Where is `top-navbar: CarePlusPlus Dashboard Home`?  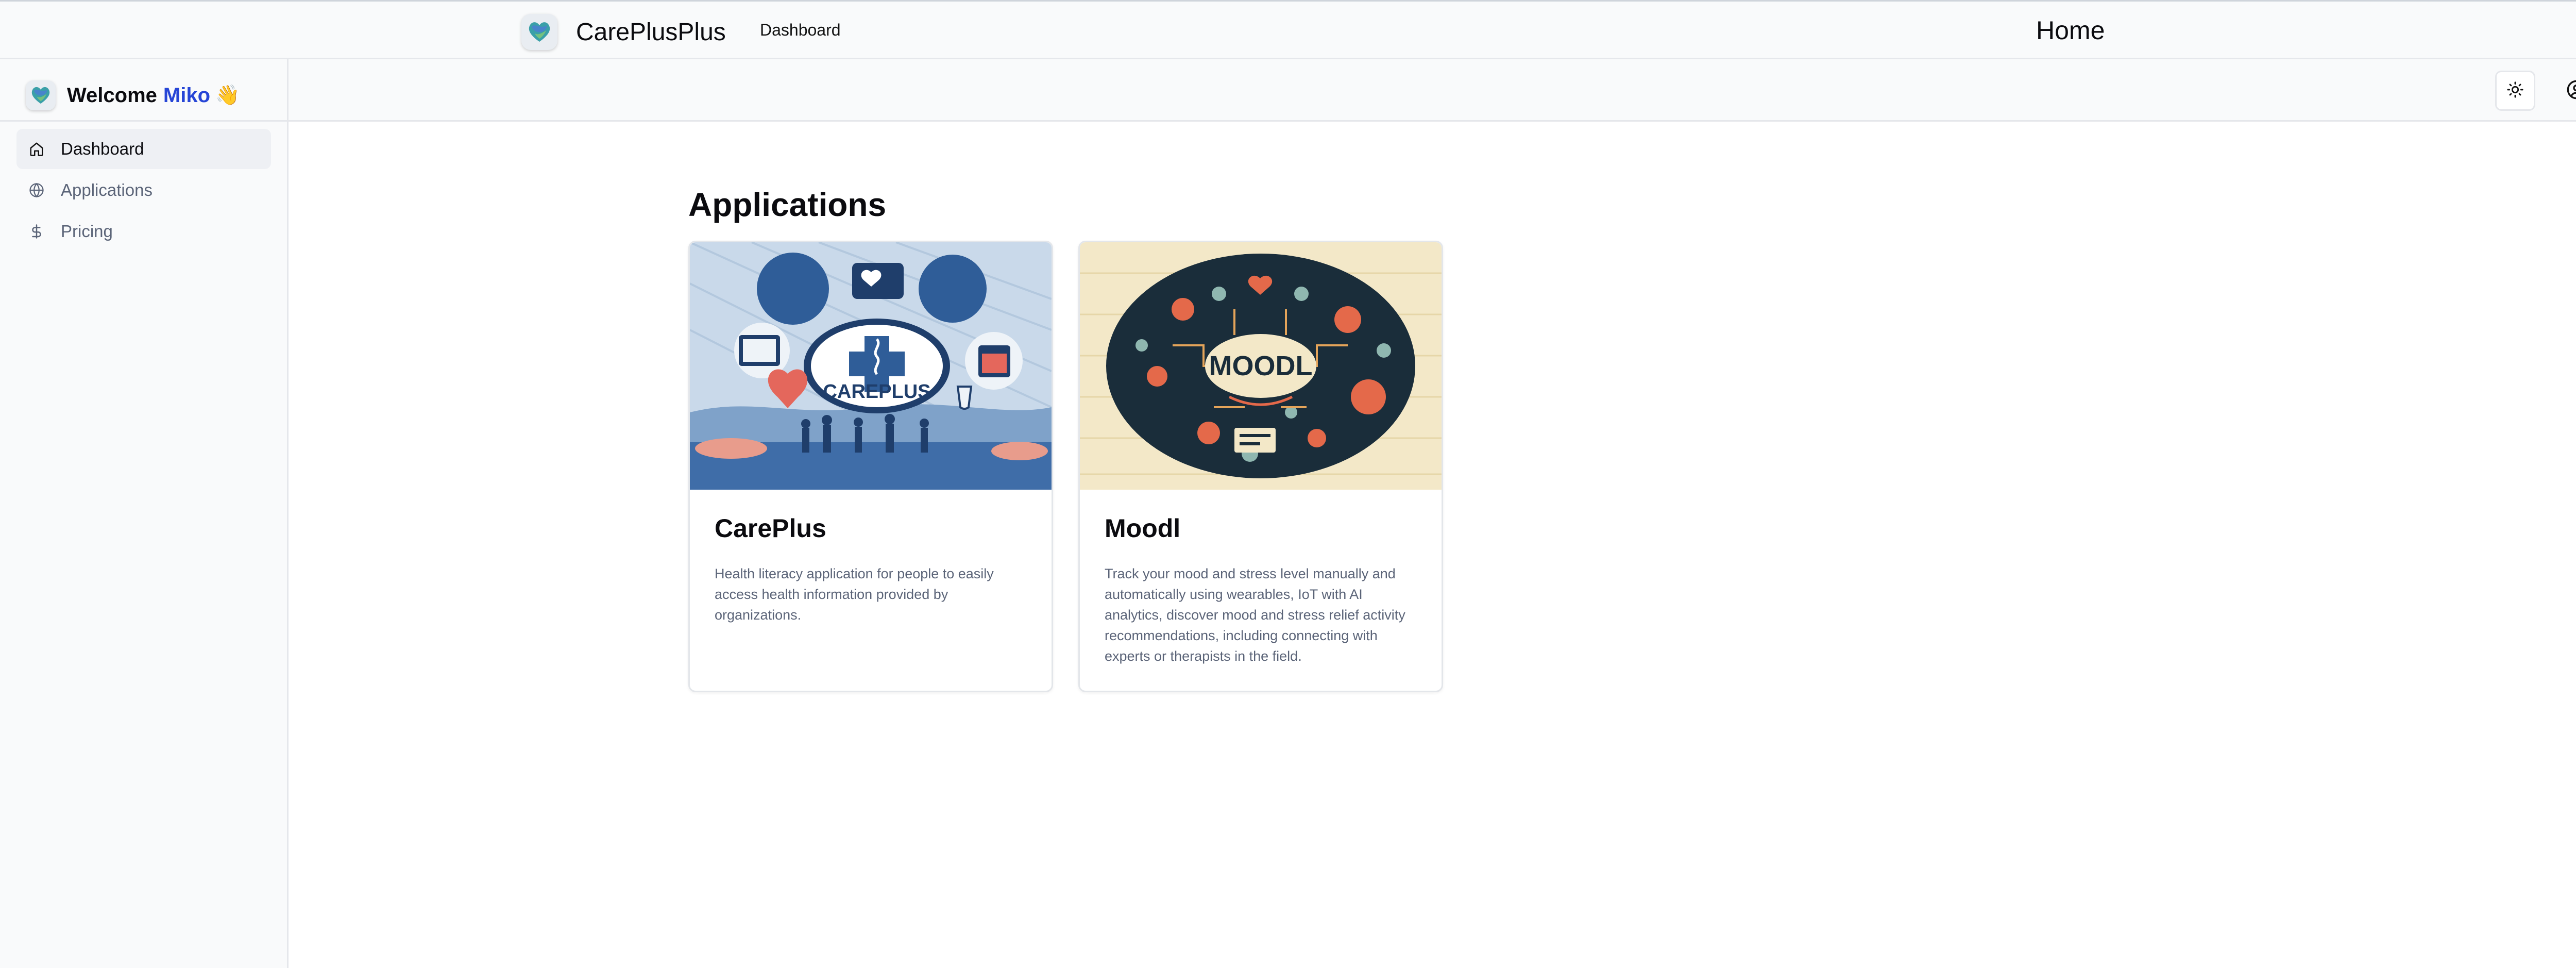
top-navbar: CarePlusPlus Dashboard Home is located at coordinates (1288, 29).